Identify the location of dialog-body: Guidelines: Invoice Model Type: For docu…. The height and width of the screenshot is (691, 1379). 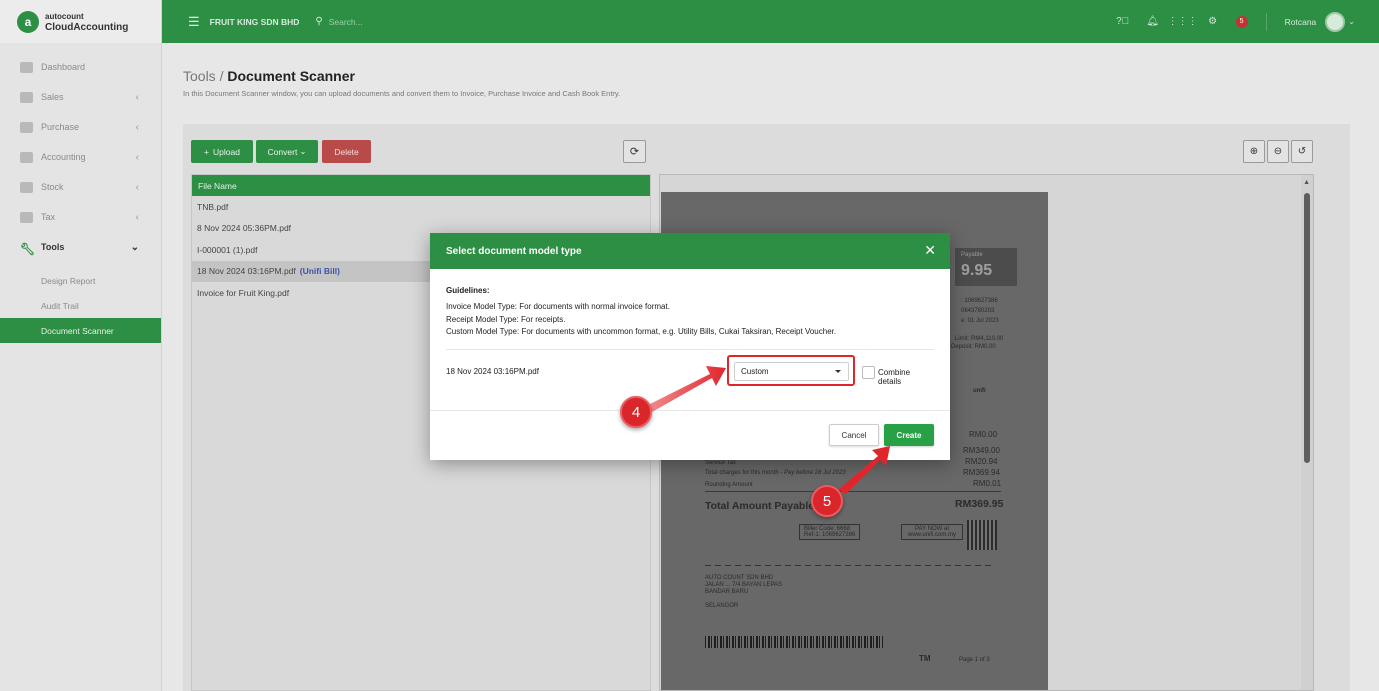
(690, 330).